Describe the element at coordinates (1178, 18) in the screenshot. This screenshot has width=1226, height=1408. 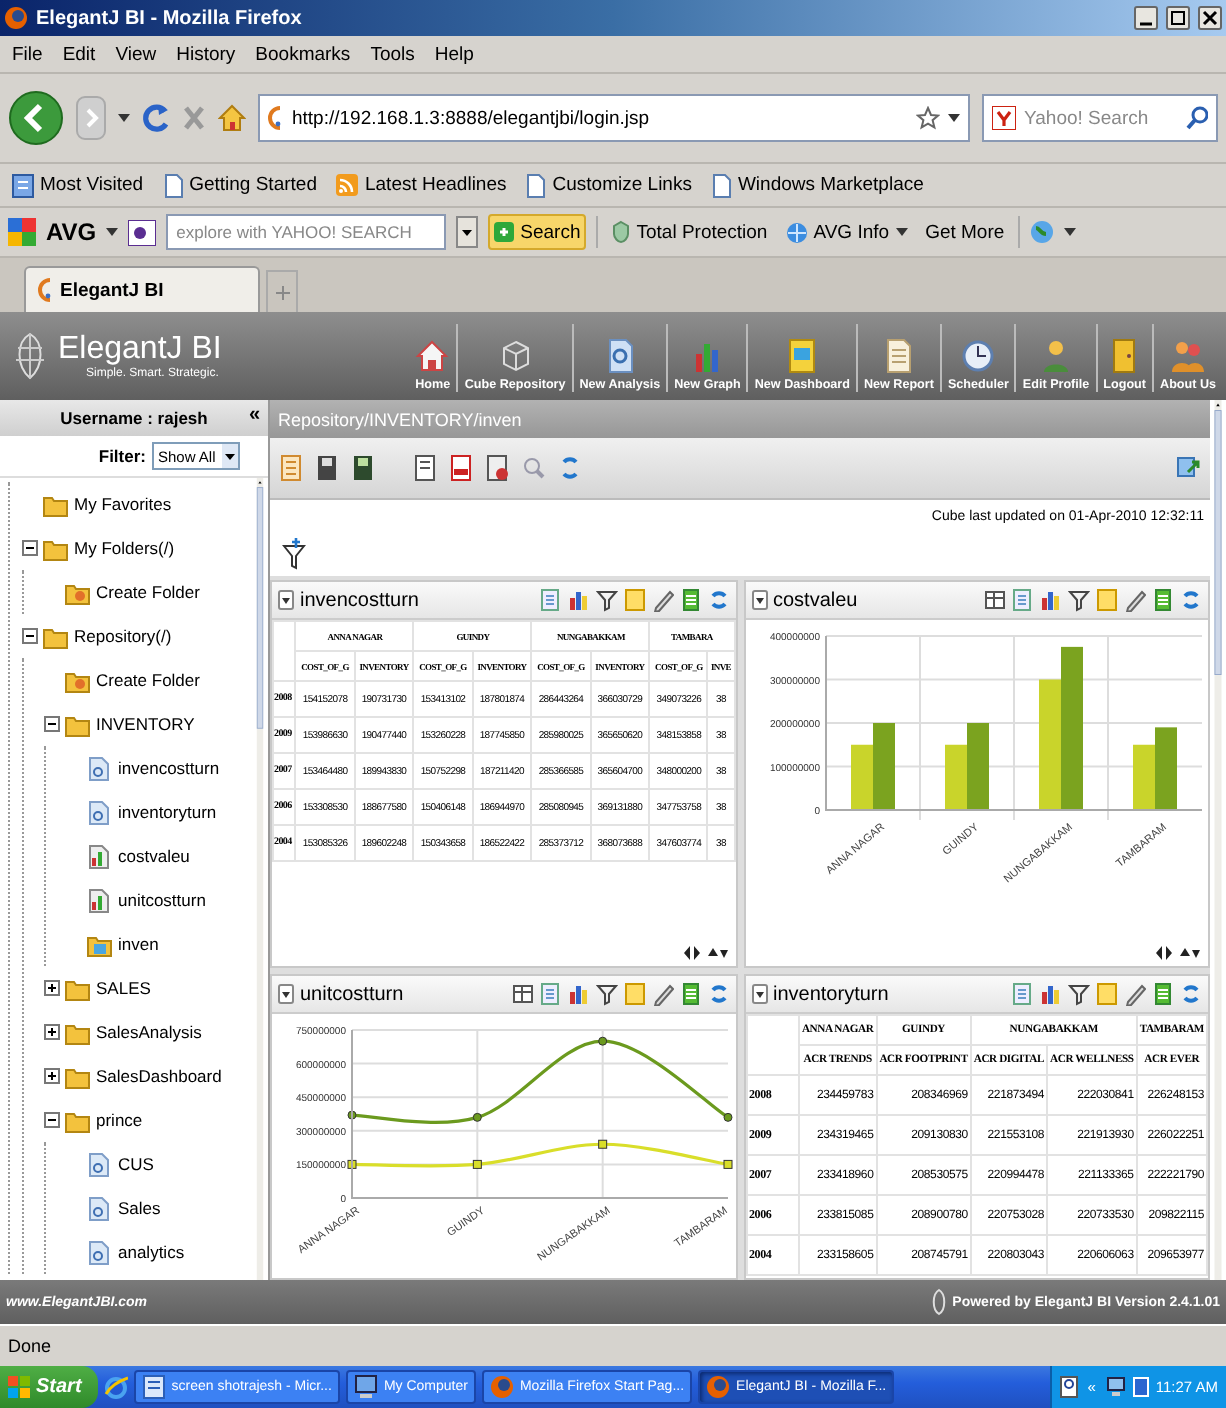
I see `maximize-button` at that location.